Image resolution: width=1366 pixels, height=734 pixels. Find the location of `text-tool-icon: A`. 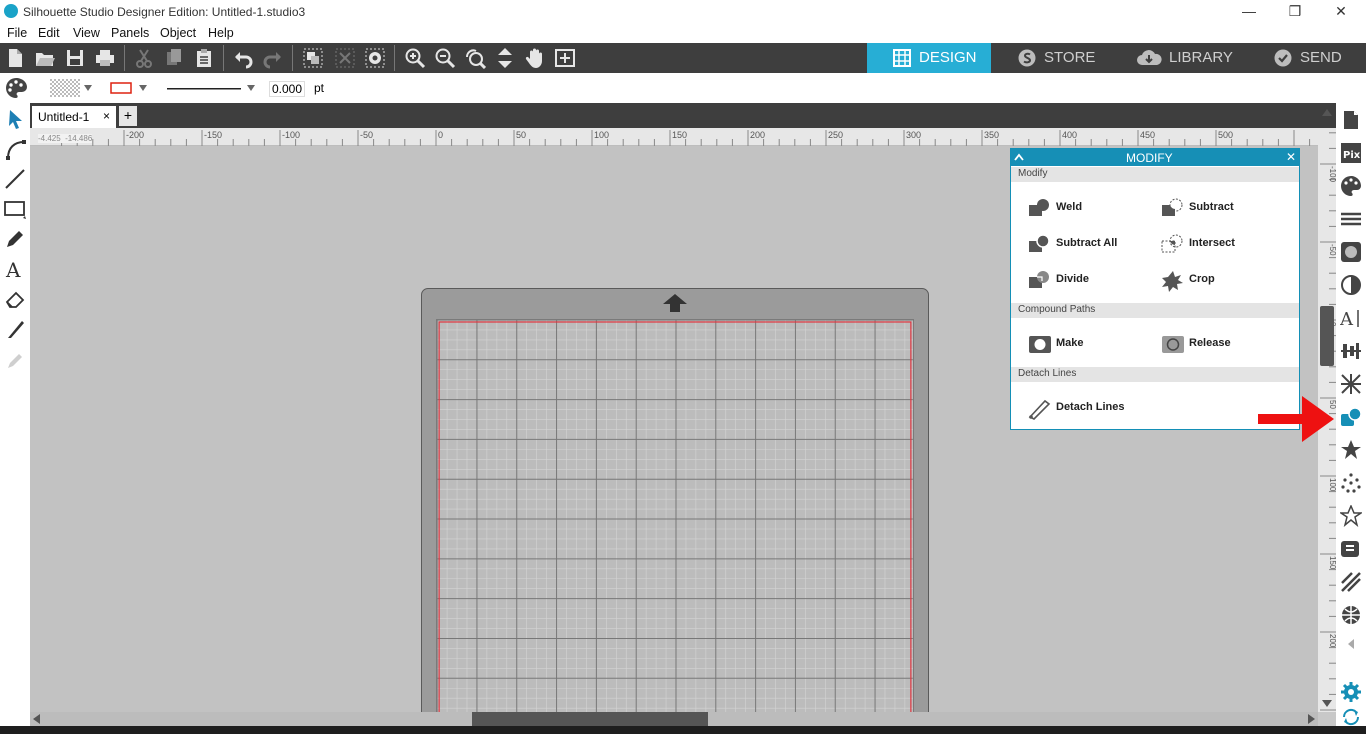

text-tool-icon: A is located at coordinates (15, 269).